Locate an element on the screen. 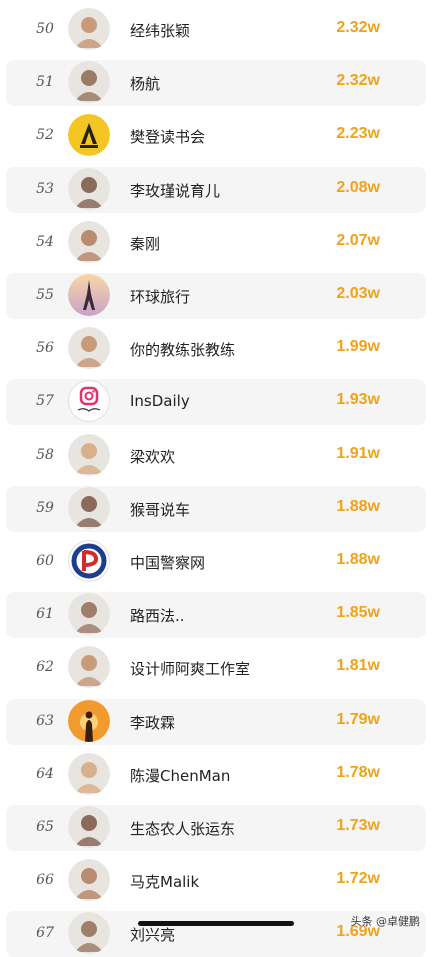 The width and height of the screenshot is (432, 957). list-item: 51 杨航 2.32w is located at coordinates (216, 83).